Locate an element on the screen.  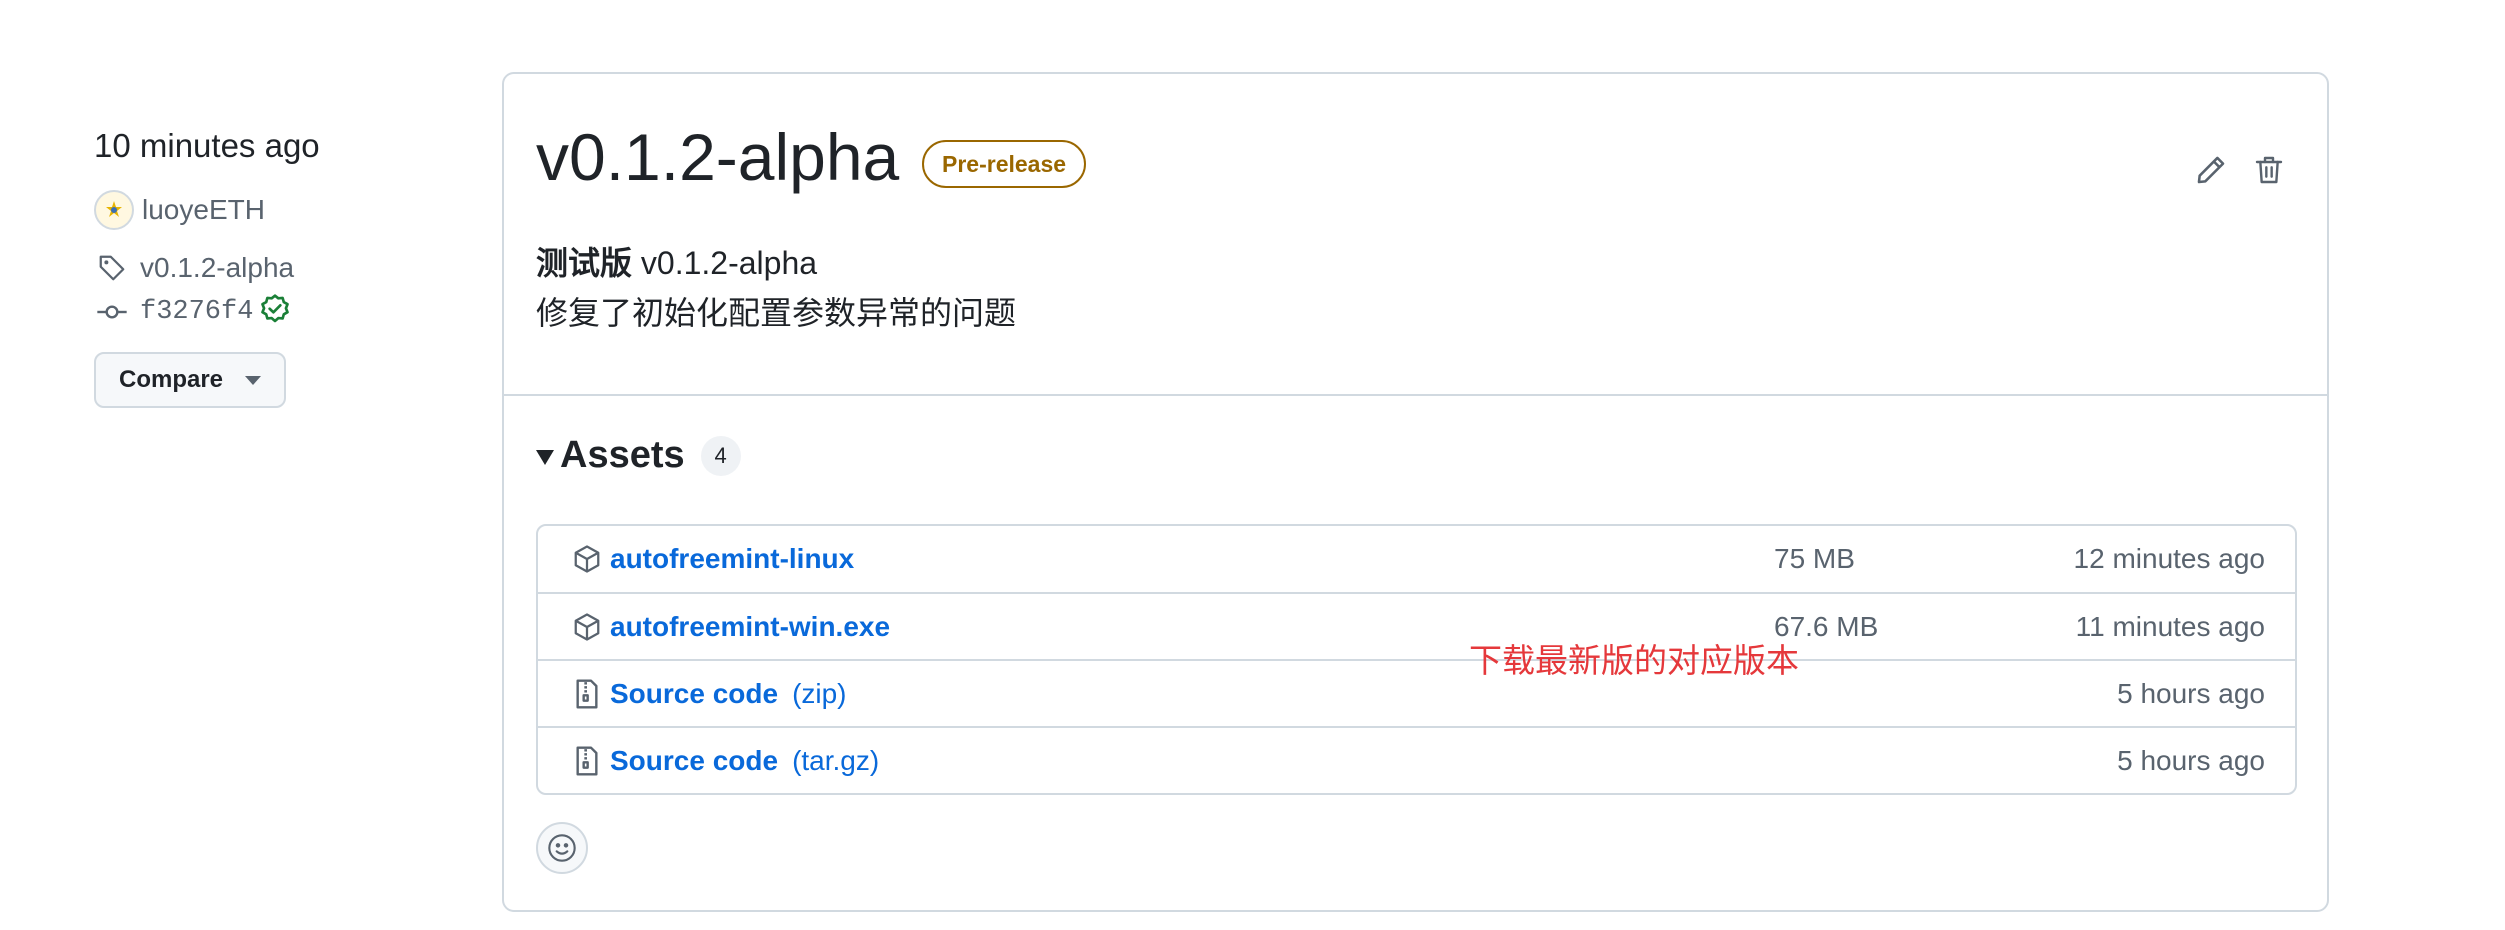
avatar-image-icon is located at coordinates (114, 209).